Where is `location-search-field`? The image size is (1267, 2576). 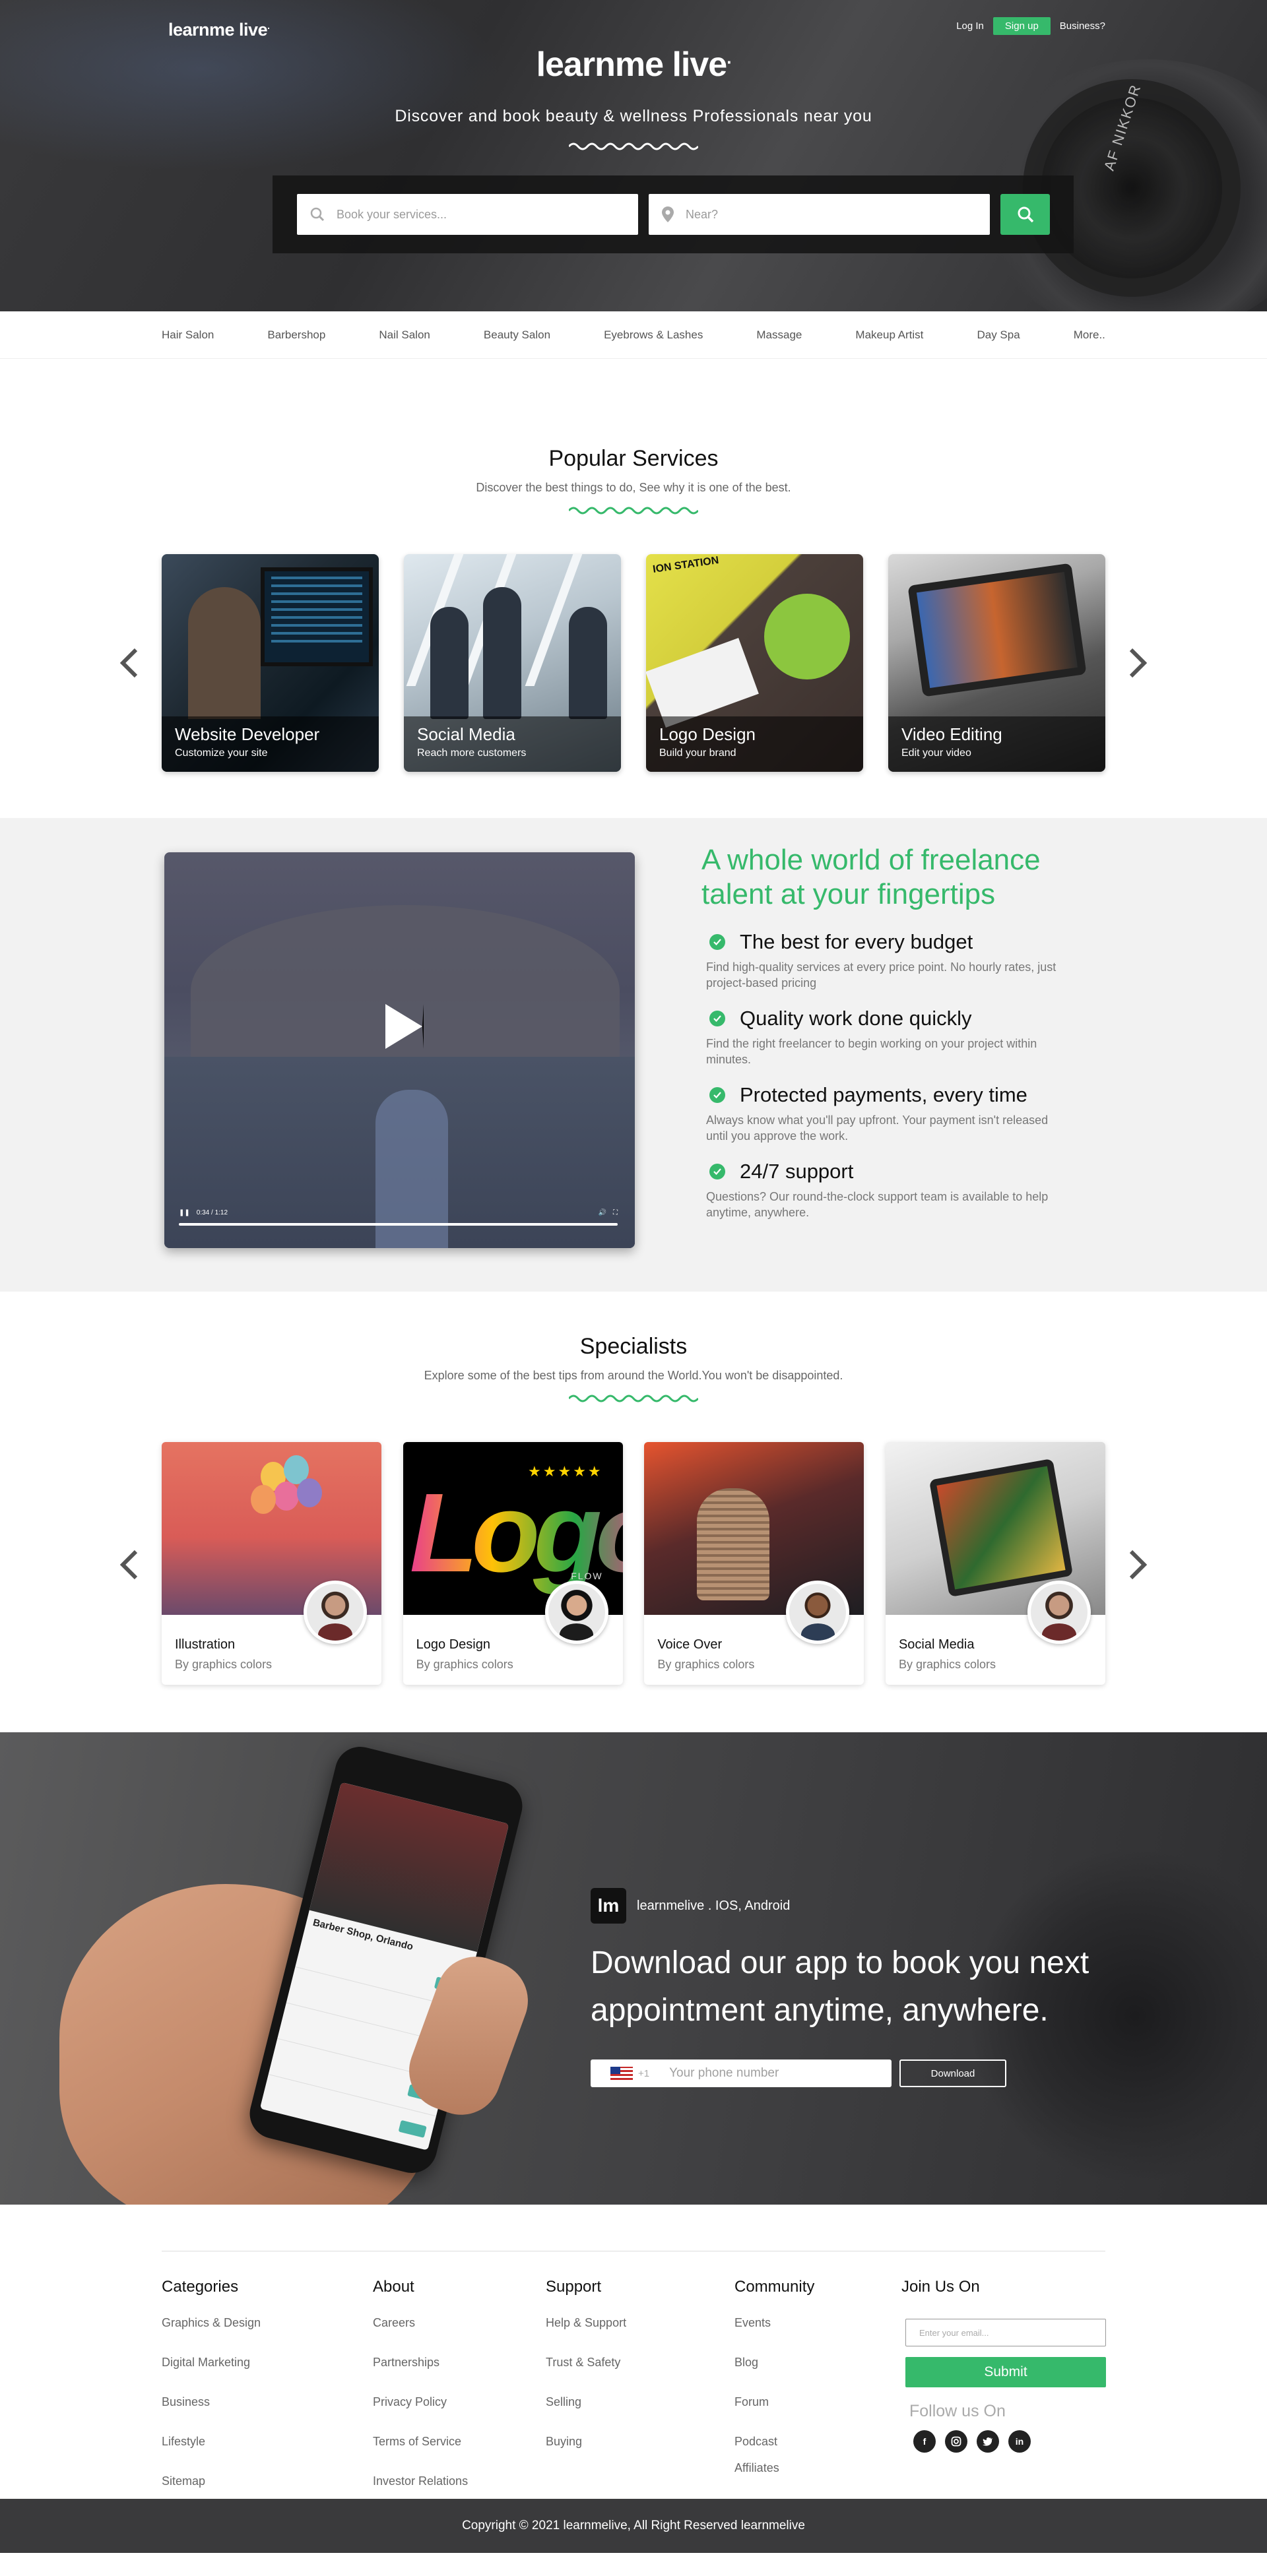 location-search-field is located at coordinates (820, 214).